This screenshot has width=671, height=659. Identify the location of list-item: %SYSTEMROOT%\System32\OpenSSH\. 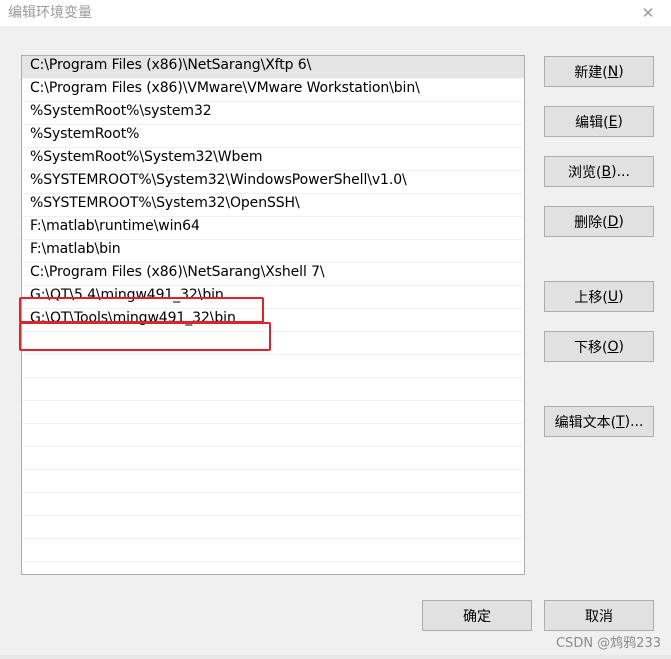
(273, 205).